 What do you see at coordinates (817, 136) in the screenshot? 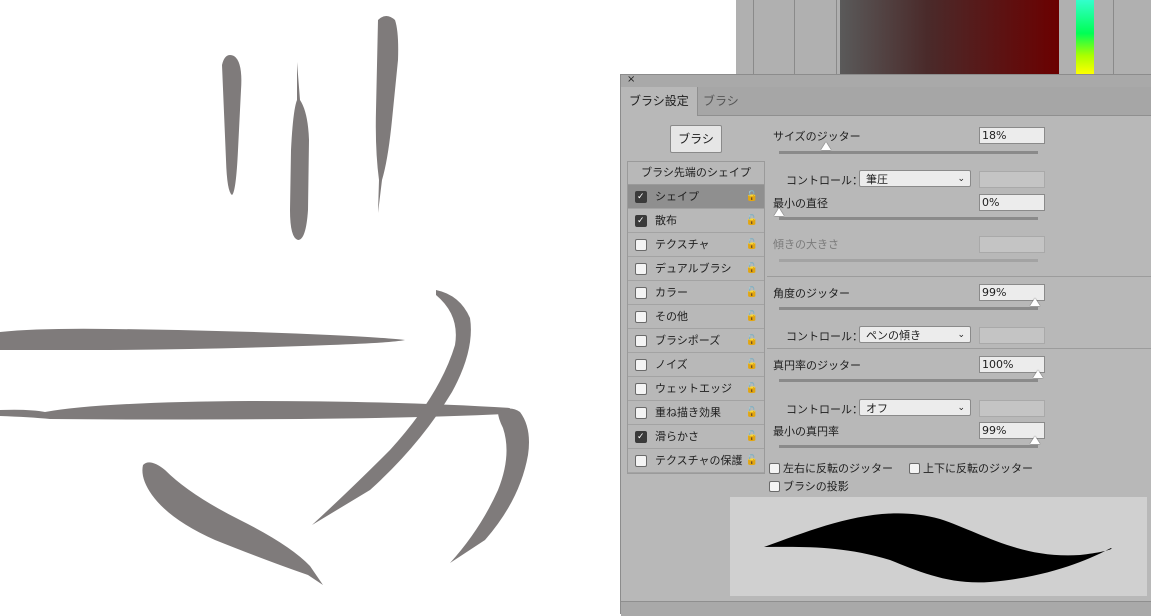
I see `size-jitter-label: サイズのジッター` at bounding box center [817, 136].